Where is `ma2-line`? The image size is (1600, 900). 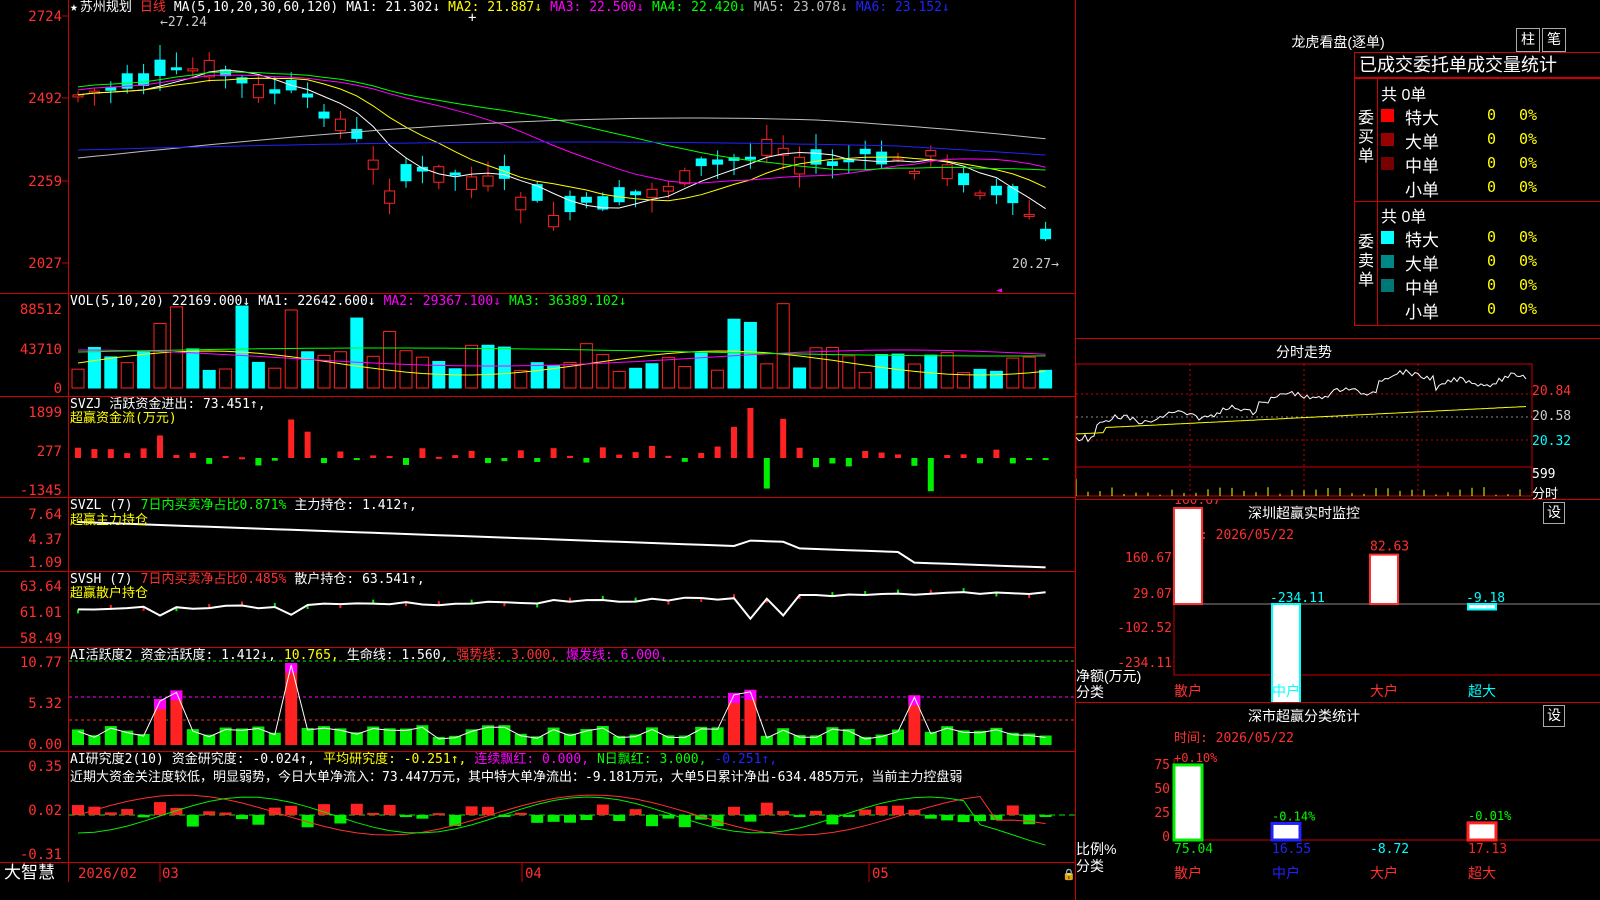
ma2-line is located at coordinates (561, 139).